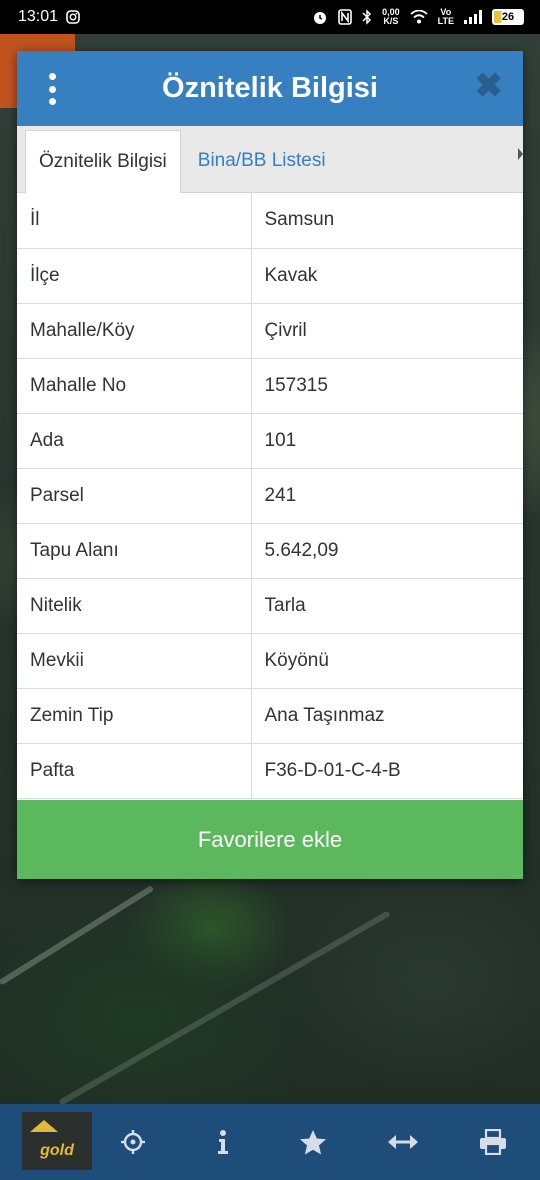  I want to click on row-key: Mahalle No, so click(134, 386).